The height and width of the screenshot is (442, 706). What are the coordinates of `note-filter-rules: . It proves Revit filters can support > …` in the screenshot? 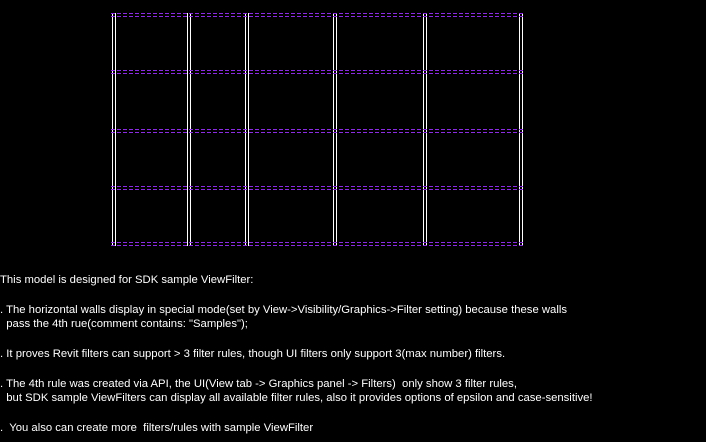 It's located at (253, 354).